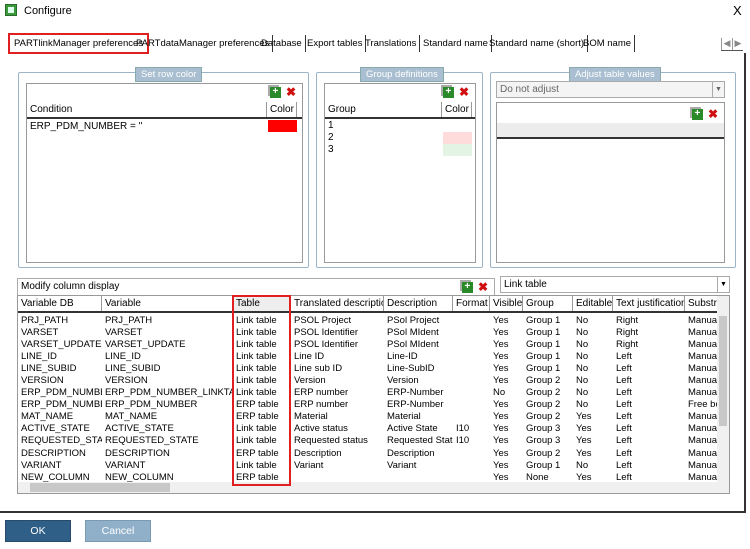  What do you see at coordinates (100, 487) in the screenshot?
I see `scroll-thumb` at bounding box center [100, 487].